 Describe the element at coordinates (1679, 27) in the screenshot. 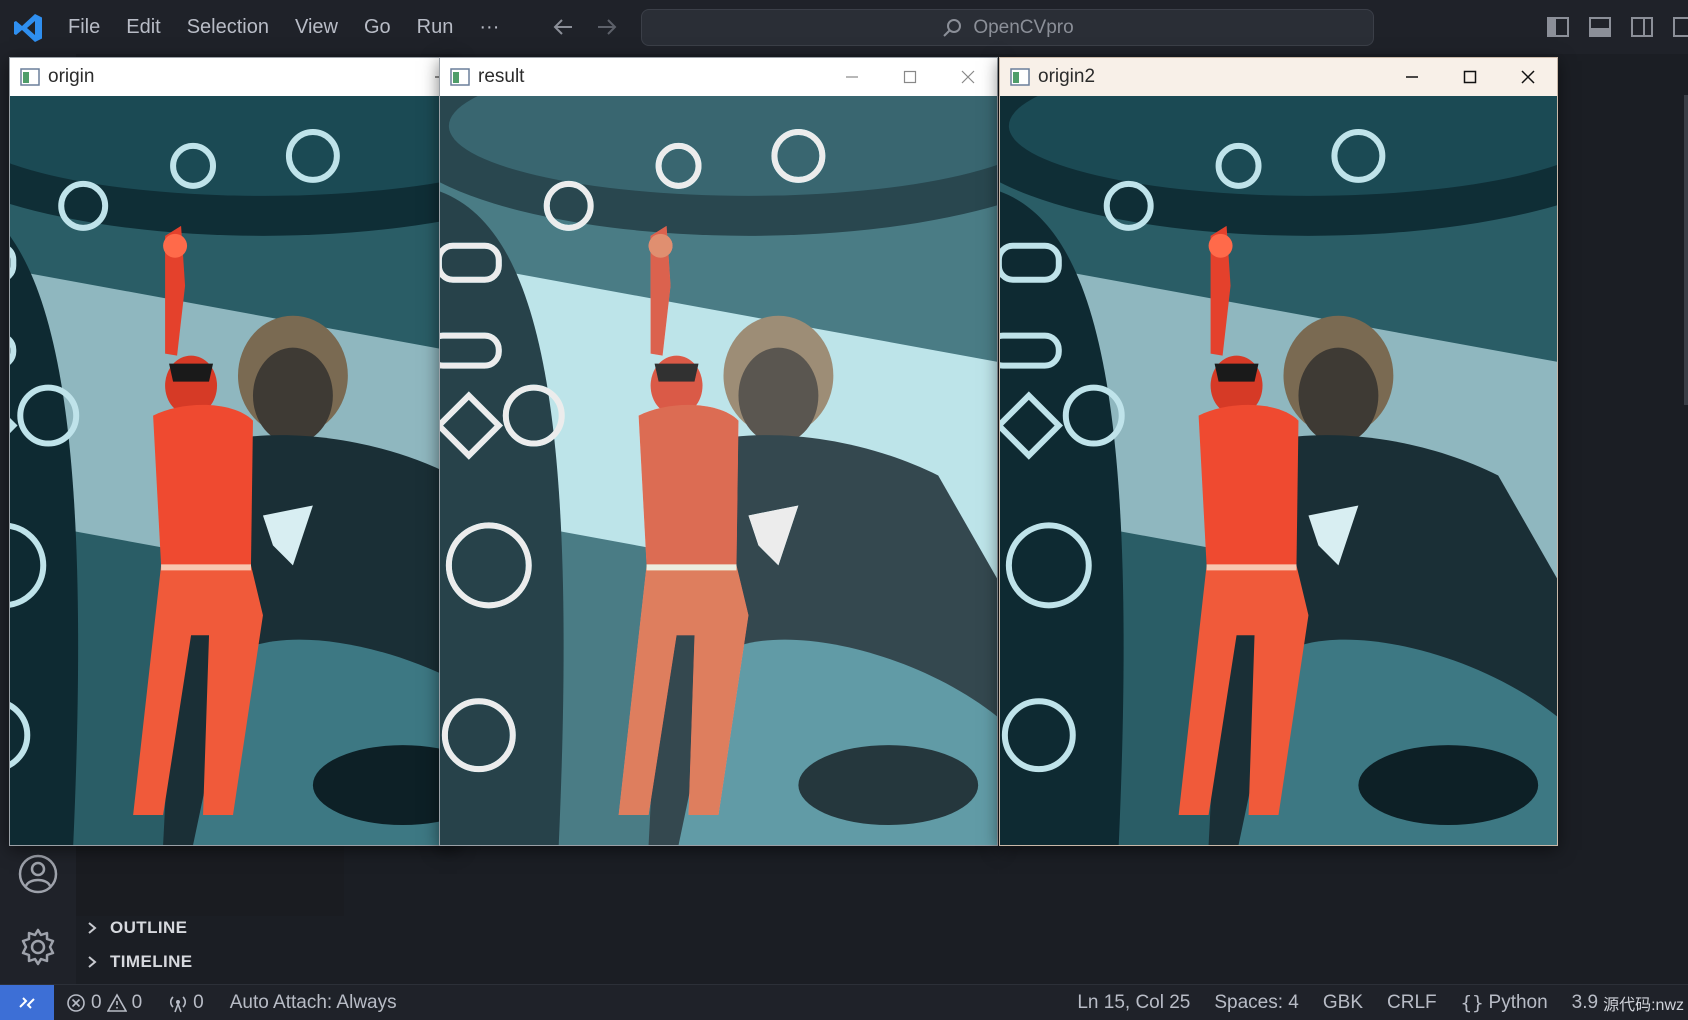

I see `customize-layout-icon` at that location.